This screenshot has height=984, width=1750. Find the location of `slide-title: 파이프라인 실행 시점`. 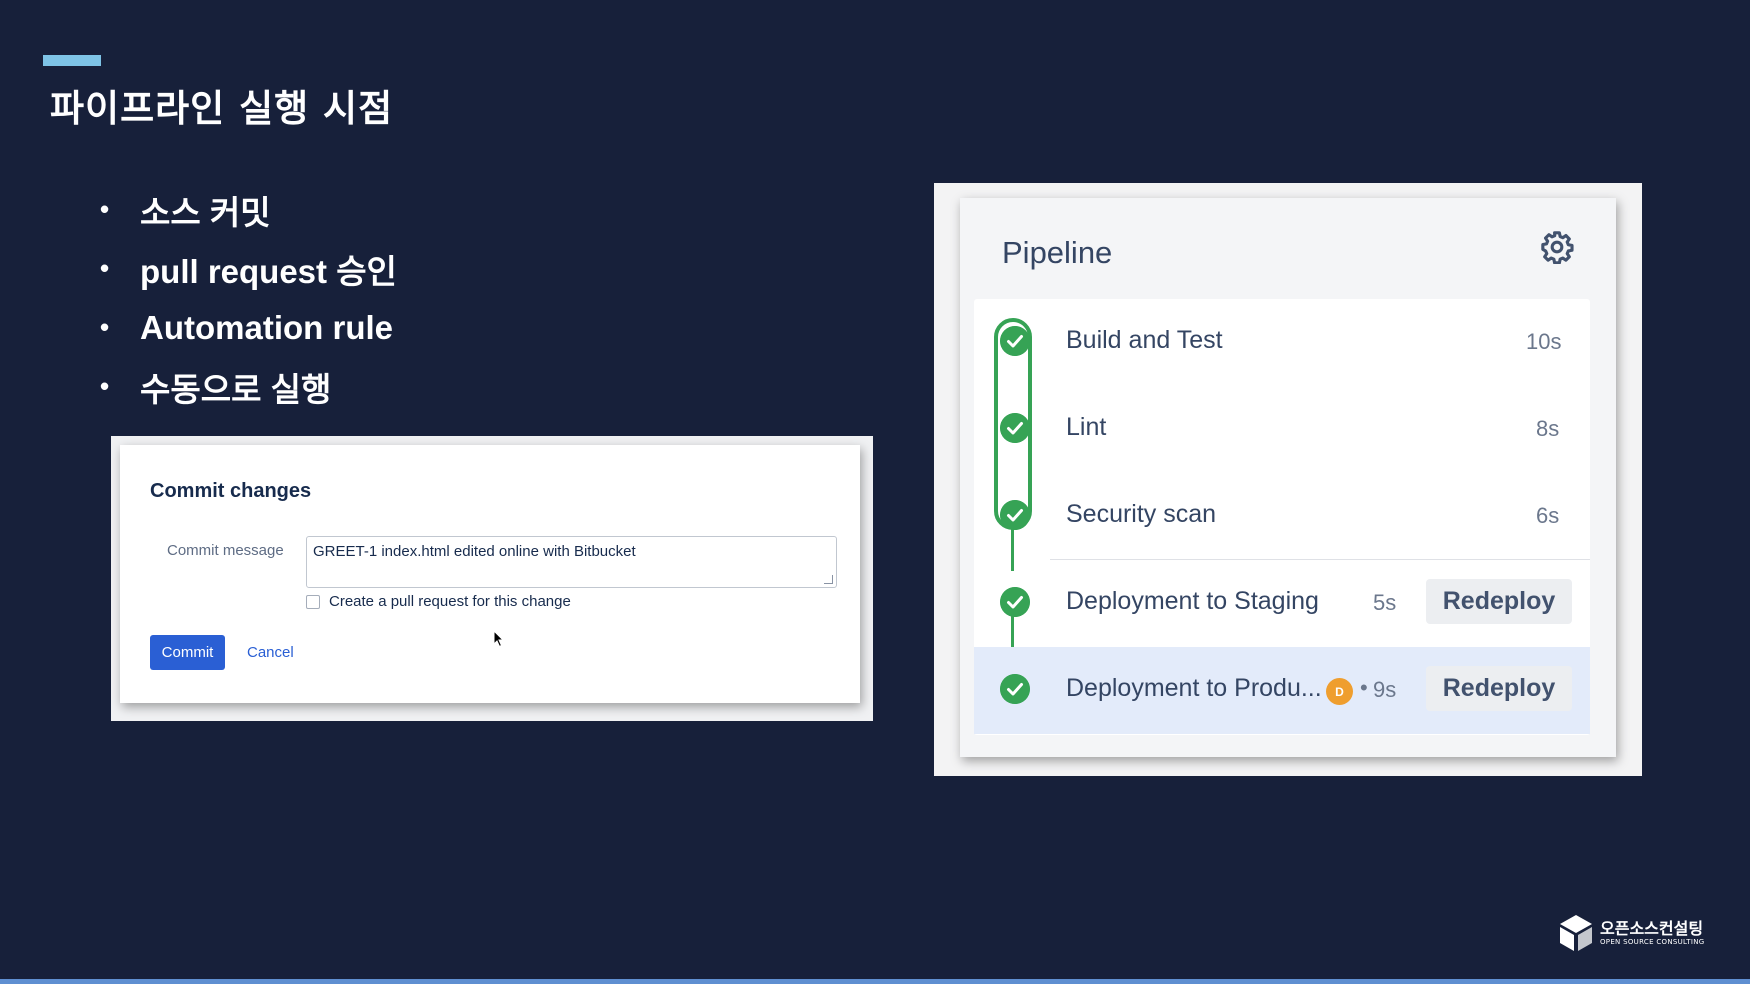

slide-title: 파이프라인 실행 시점 is located at coordinates (222, 108).